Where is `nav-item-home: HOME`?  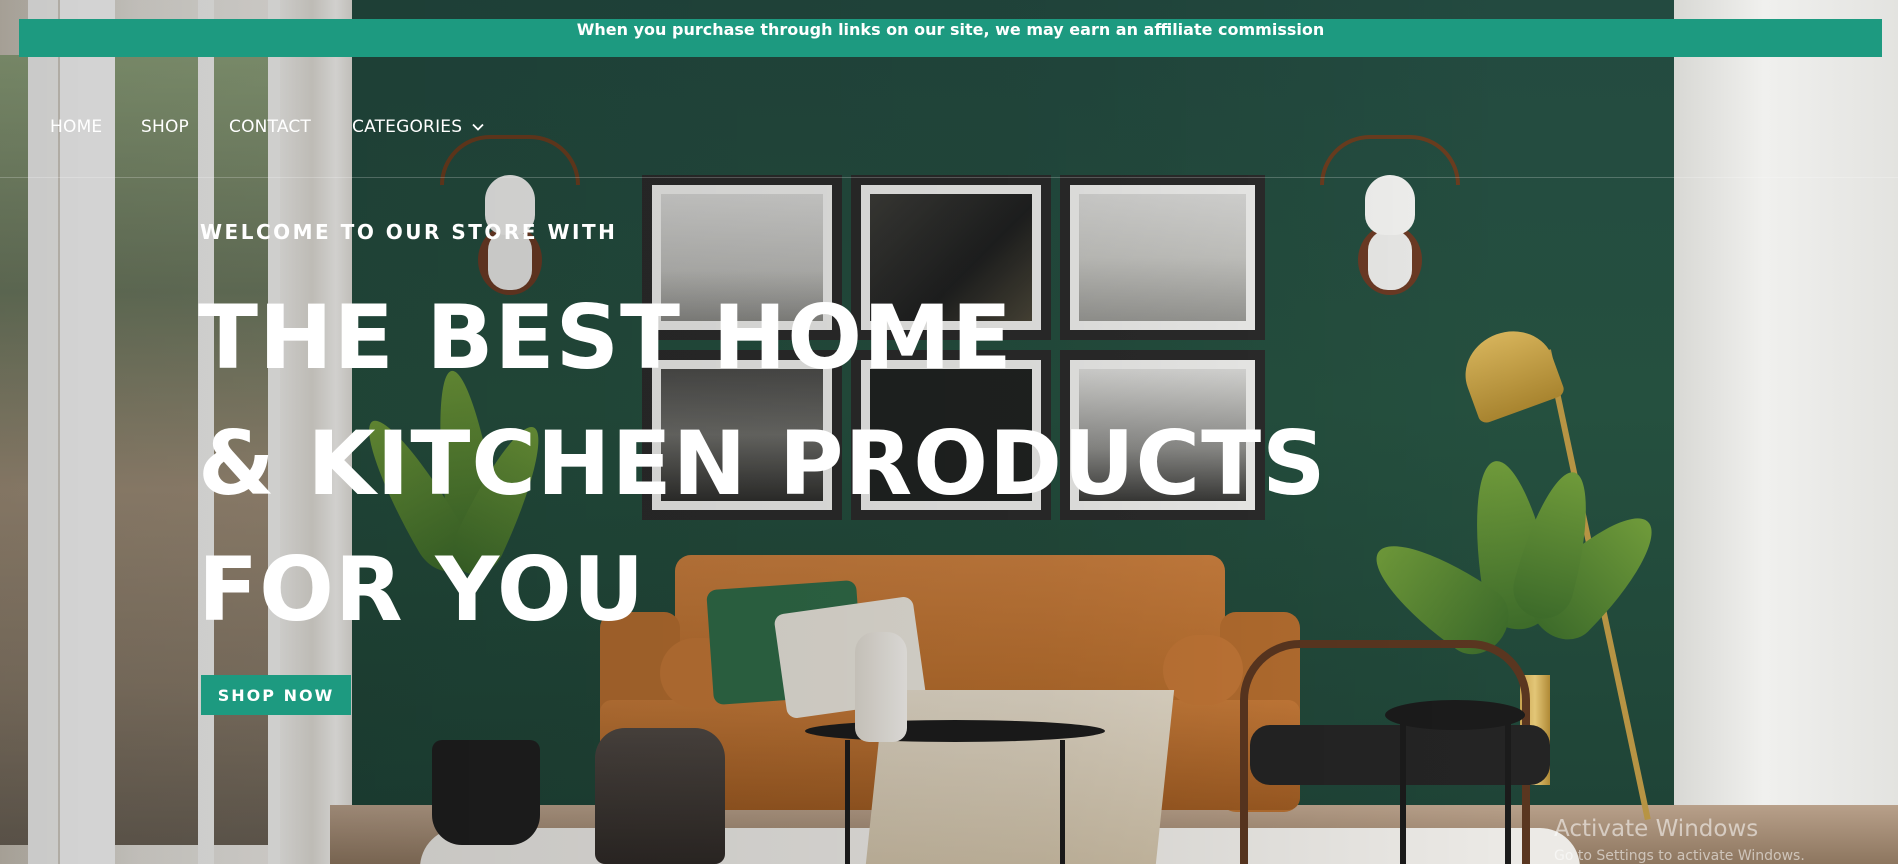
nav-item-home: HOME is located at coordinates (76, 127).